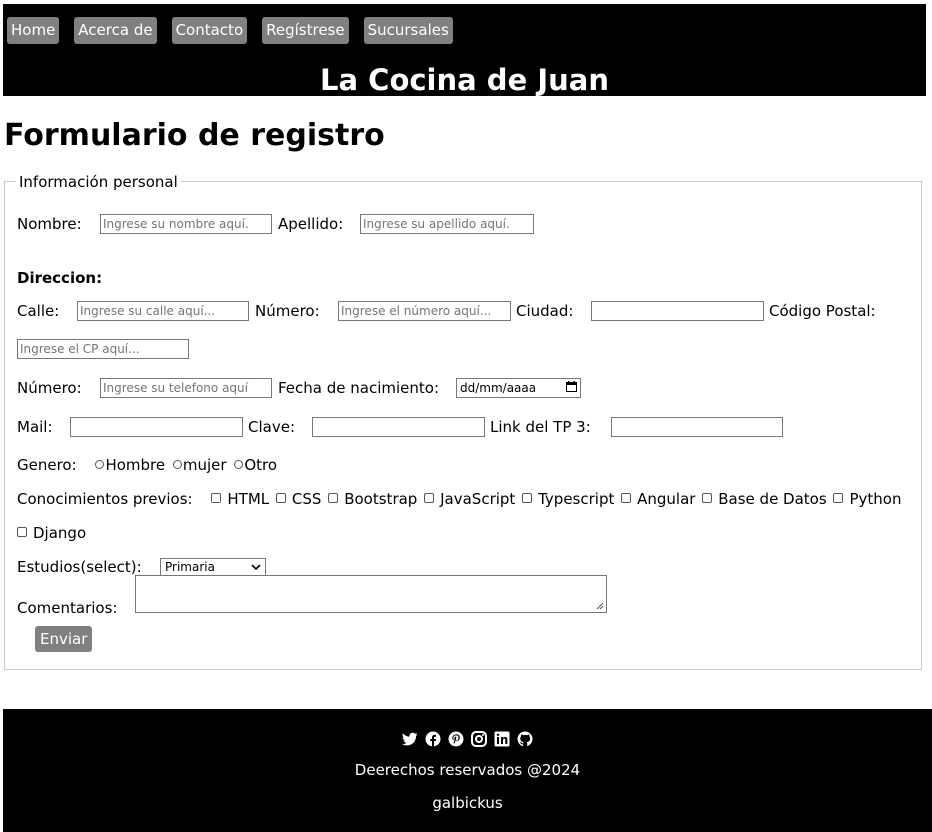  Describe the element at coordinates (156, 427) in the screenshot. I see `mail-input` at that location.